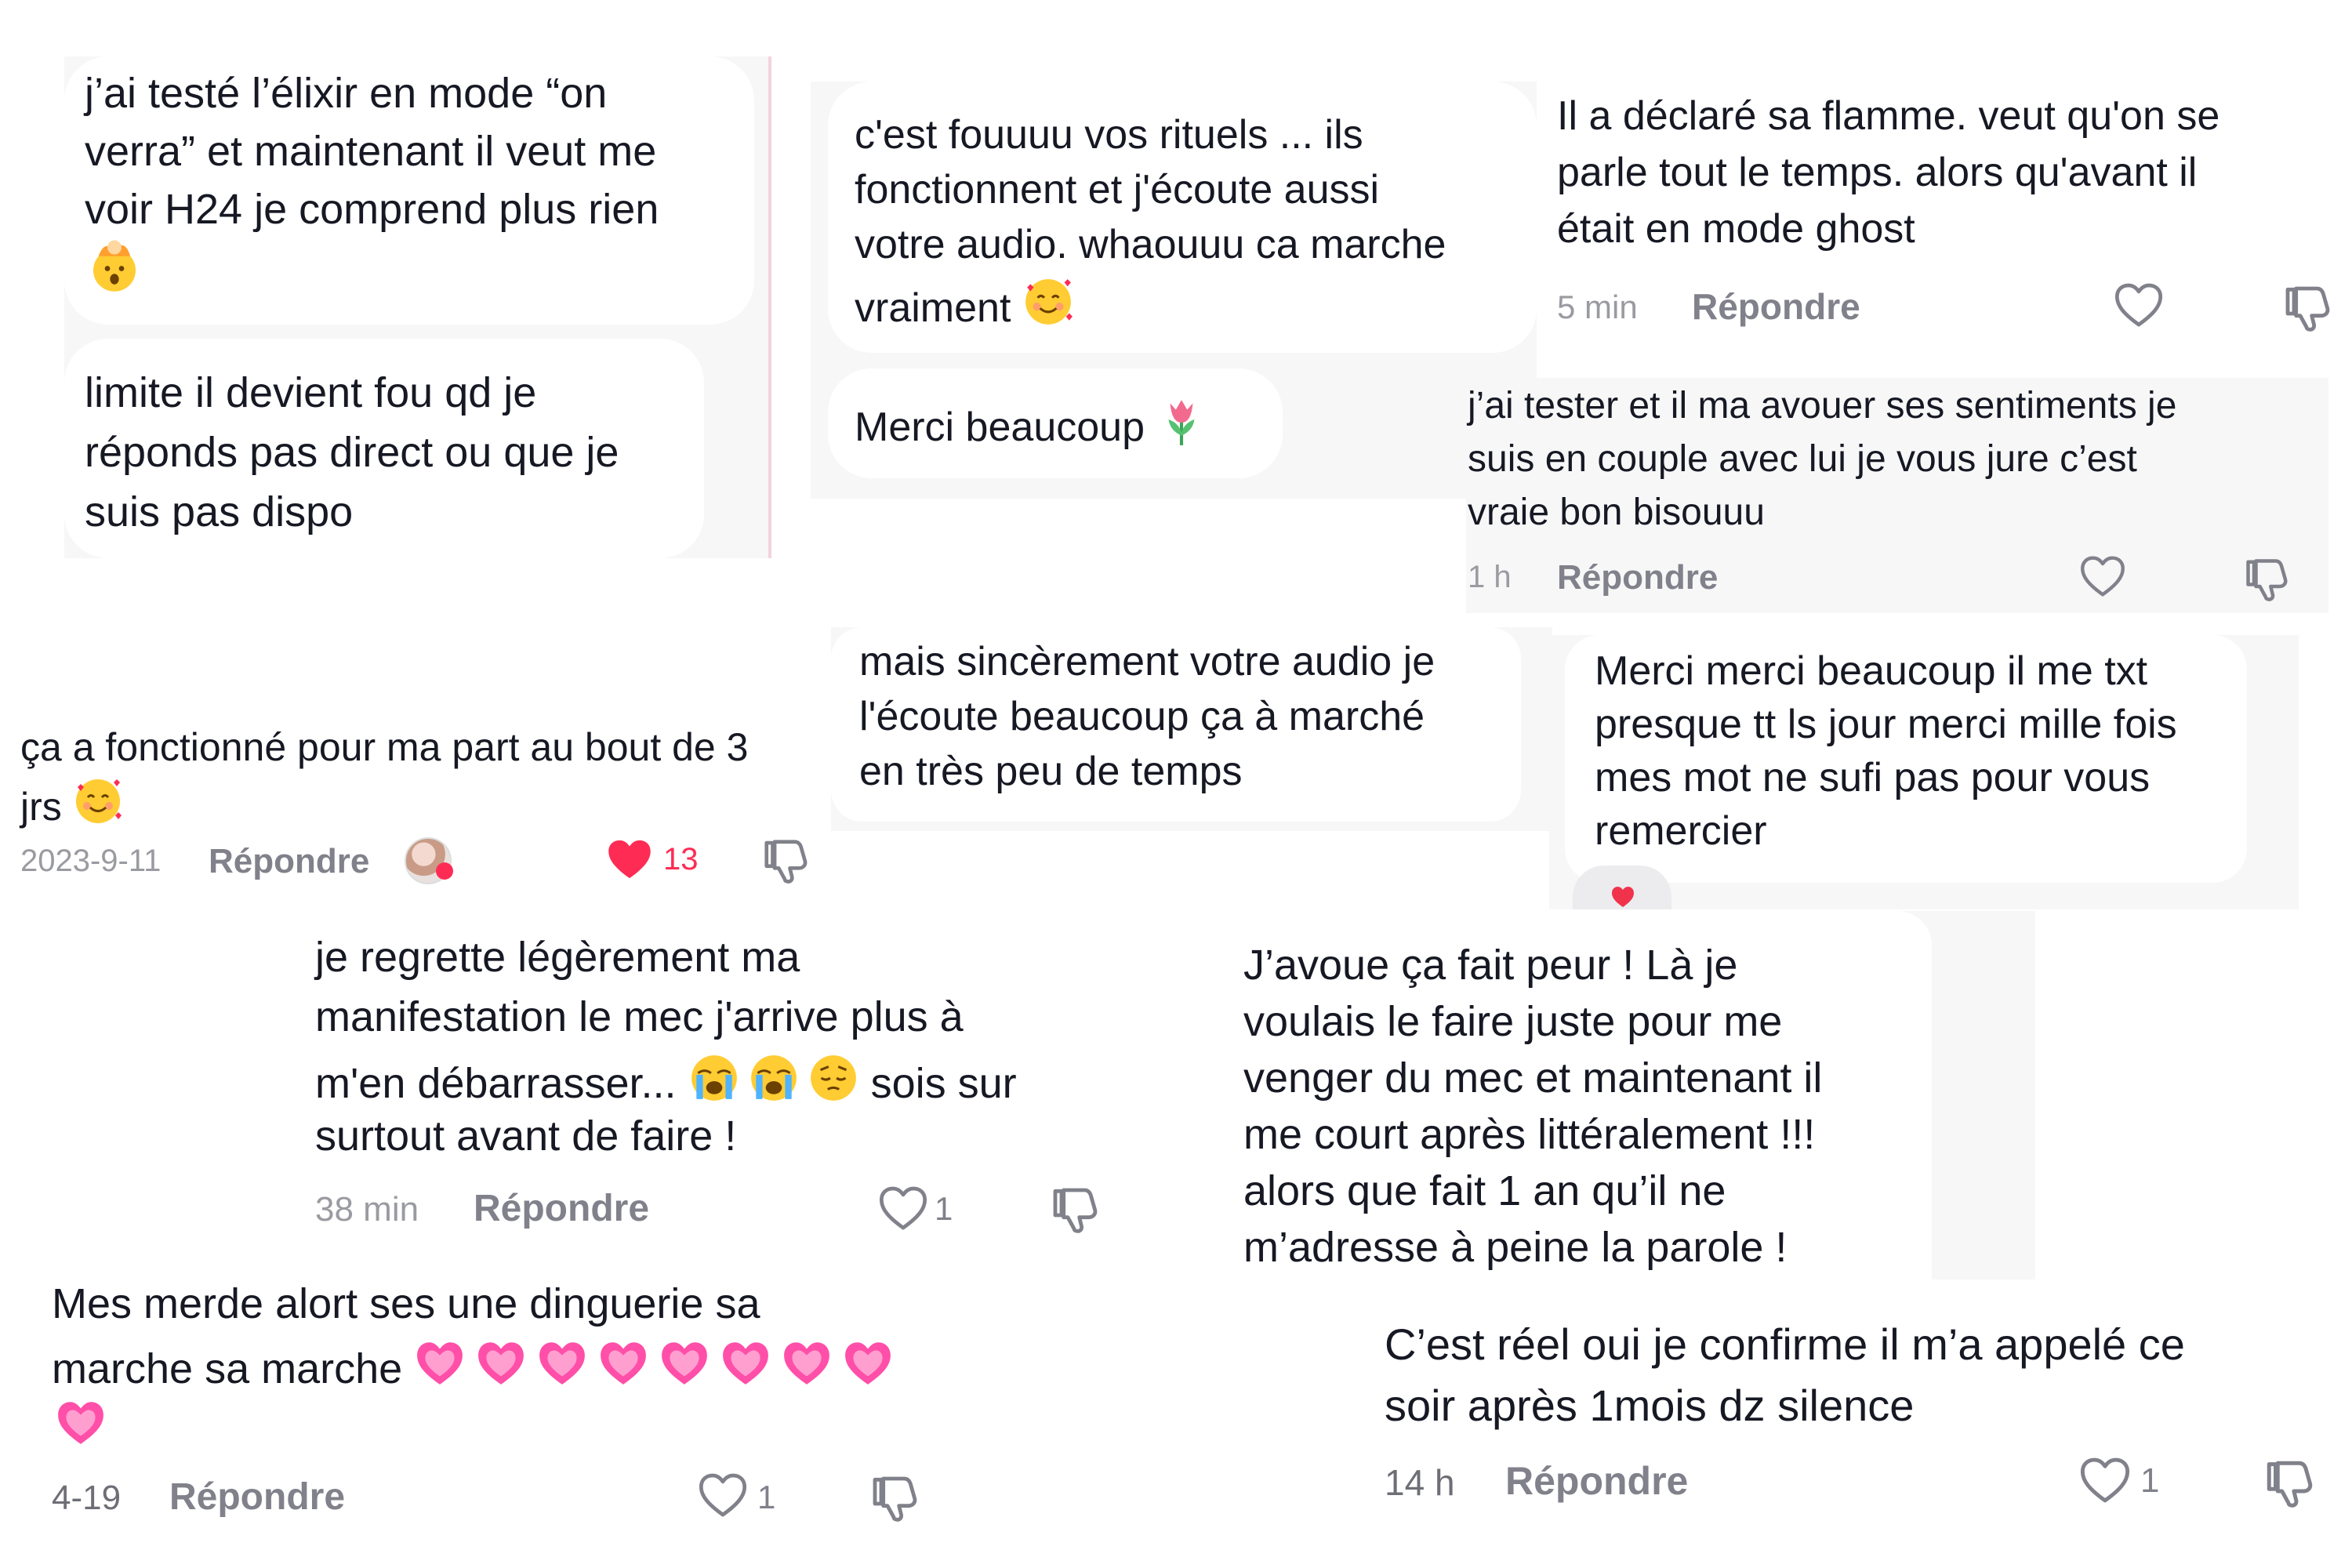  Describe the element at coordinates (1597, 307) in the screenshot. I see `comment-time-c5: 5 min` at that location.